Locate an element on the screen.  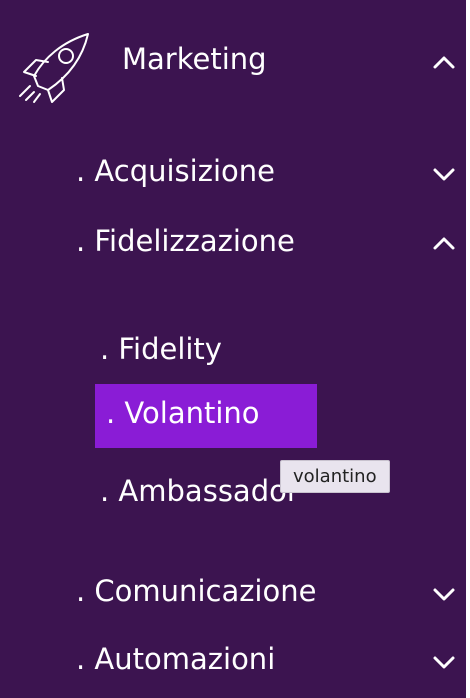
menu-header-marketing: Marketing is located at coordinates (233, 63).